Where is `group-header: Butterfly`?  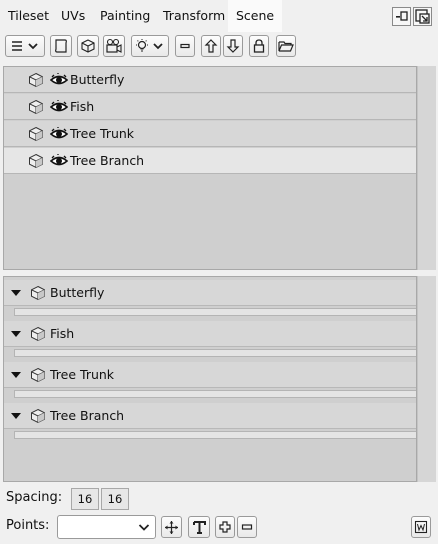 group-header: Butterfly is located at coordinates (210, 293).